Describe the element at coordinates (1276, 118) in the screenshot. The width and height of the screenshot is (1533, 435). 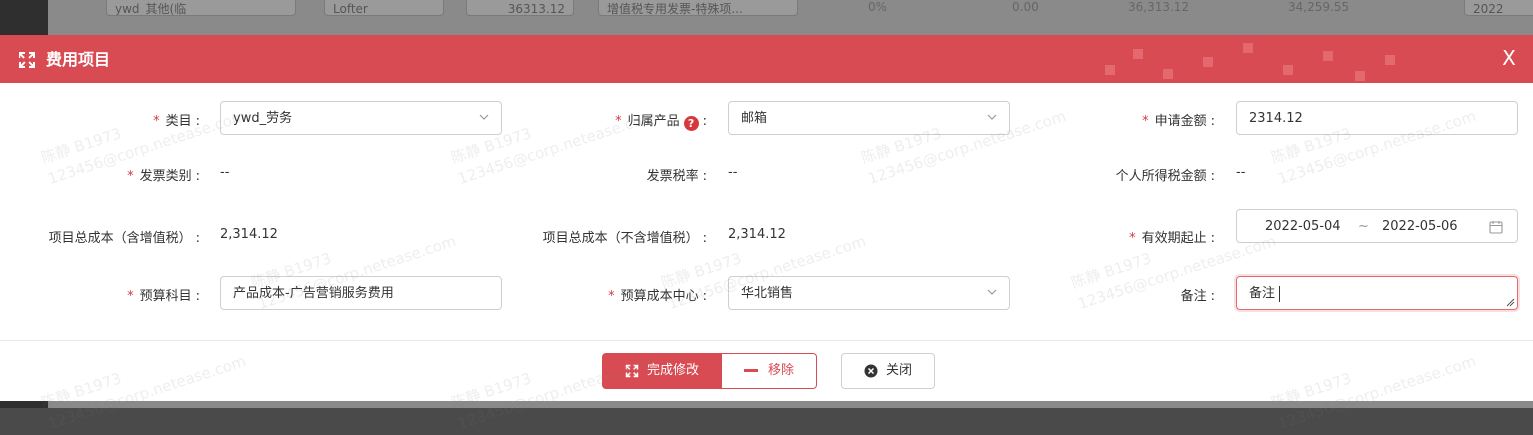
I see `amount-value: 2314.12` at that location.